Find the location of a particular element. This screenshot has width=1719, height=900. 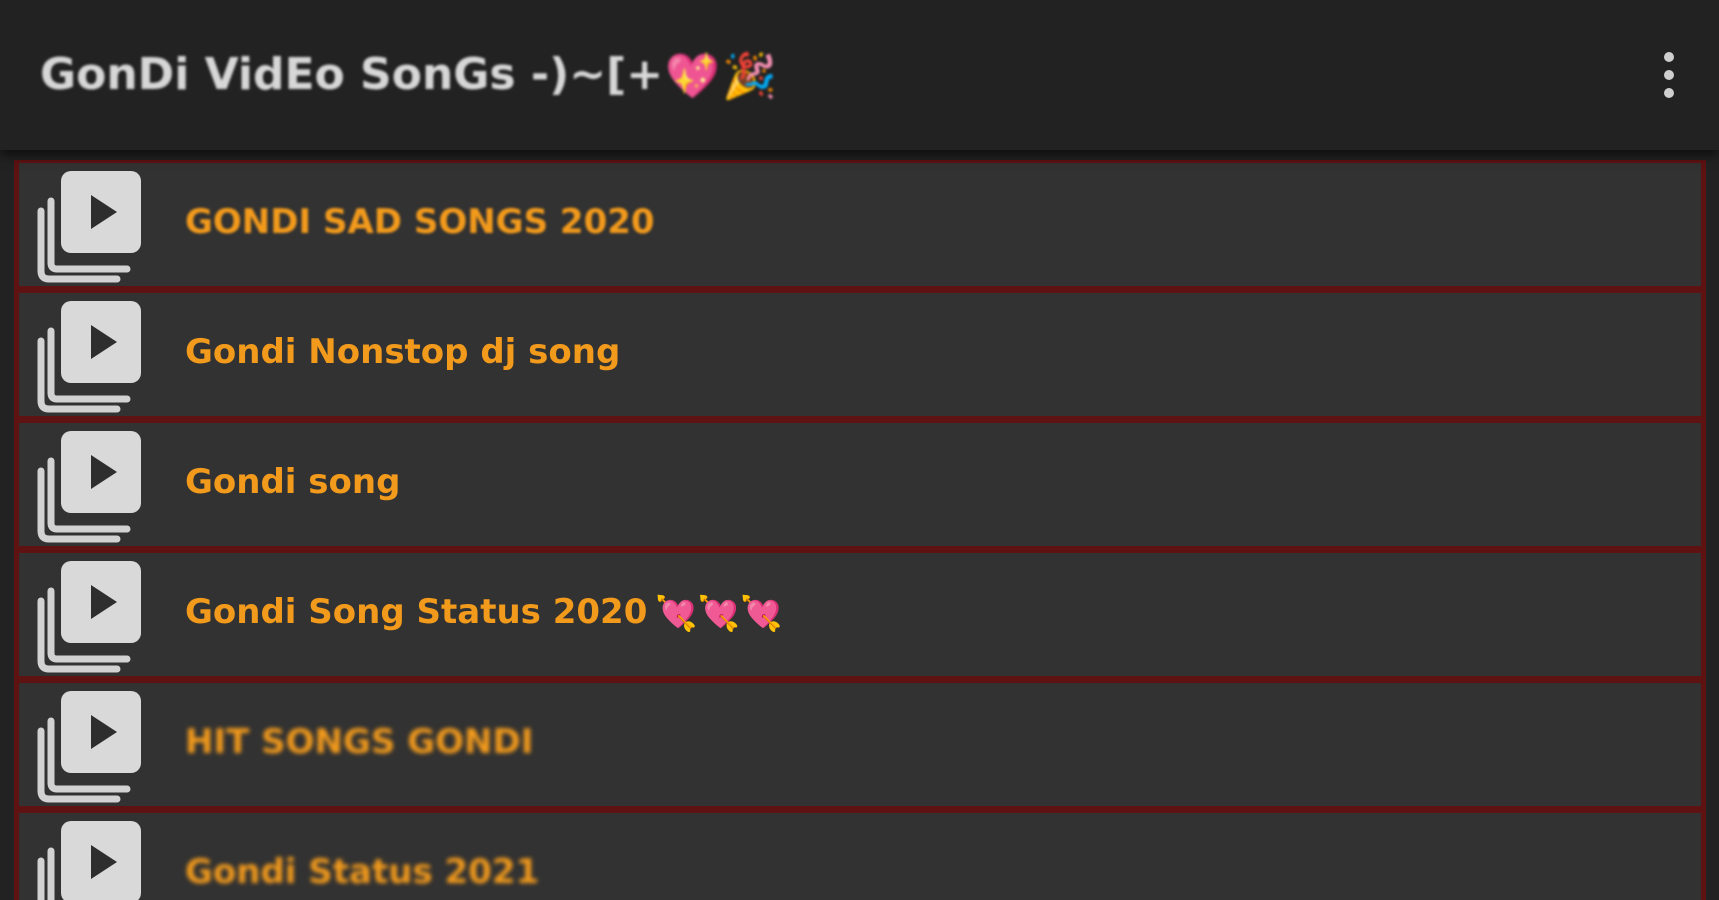

playlist-item-title-text: Gondi Song Status 2020 is located at coordinates (416, 612).